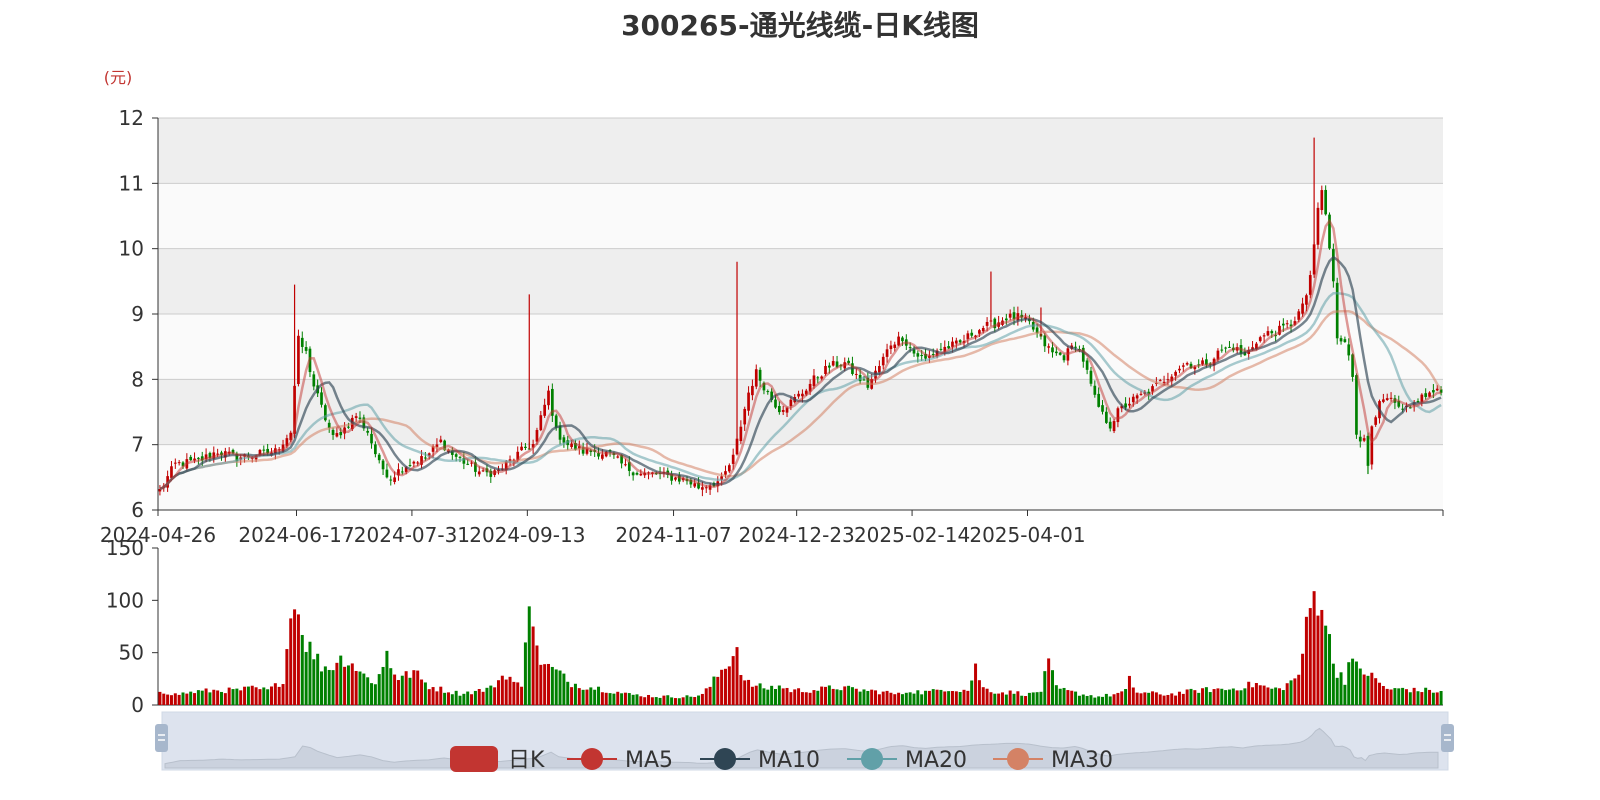  Describe the element at coordinates (936, 760) in the screenshot. I see `legend-label: MA20` at that location.